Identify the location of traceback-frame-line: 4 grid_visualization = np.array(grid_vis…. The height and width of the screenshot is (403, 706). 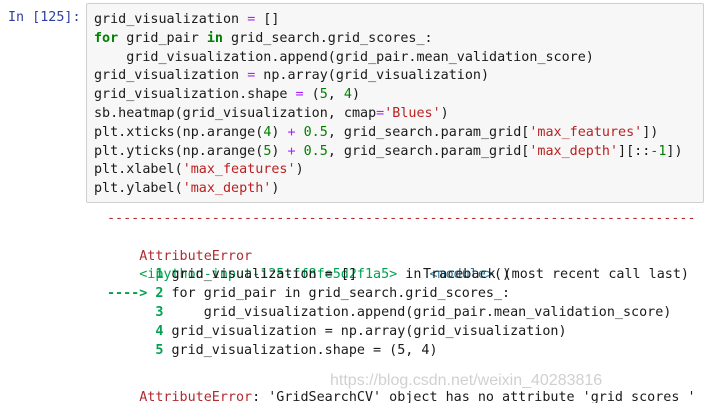
(402, 332).